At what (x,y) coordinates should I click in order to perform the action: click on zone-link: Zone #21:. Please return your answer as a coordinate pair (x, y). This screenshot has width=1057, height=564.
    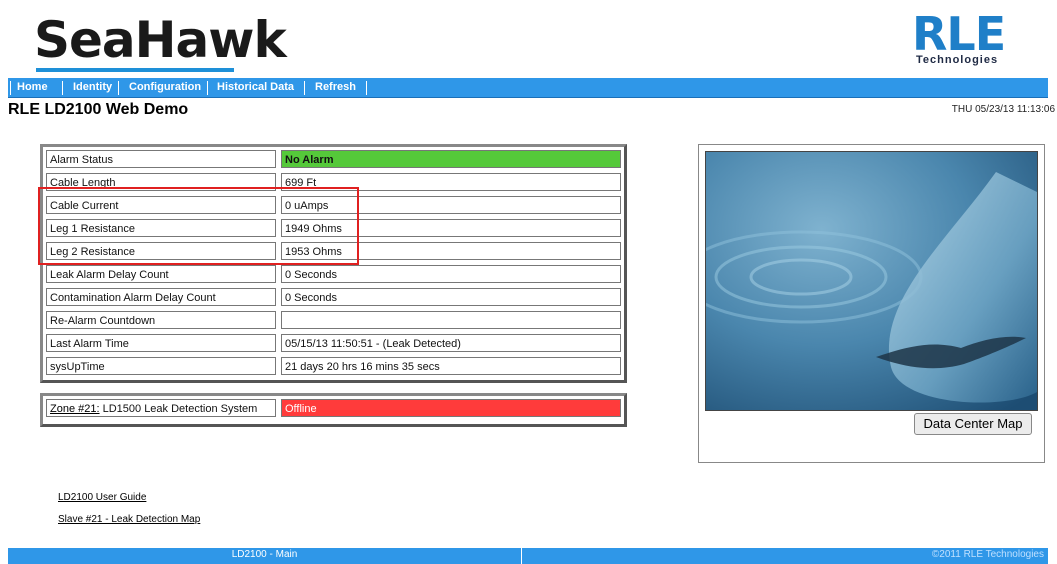
    Looking at the image, I should click on (75, 409).